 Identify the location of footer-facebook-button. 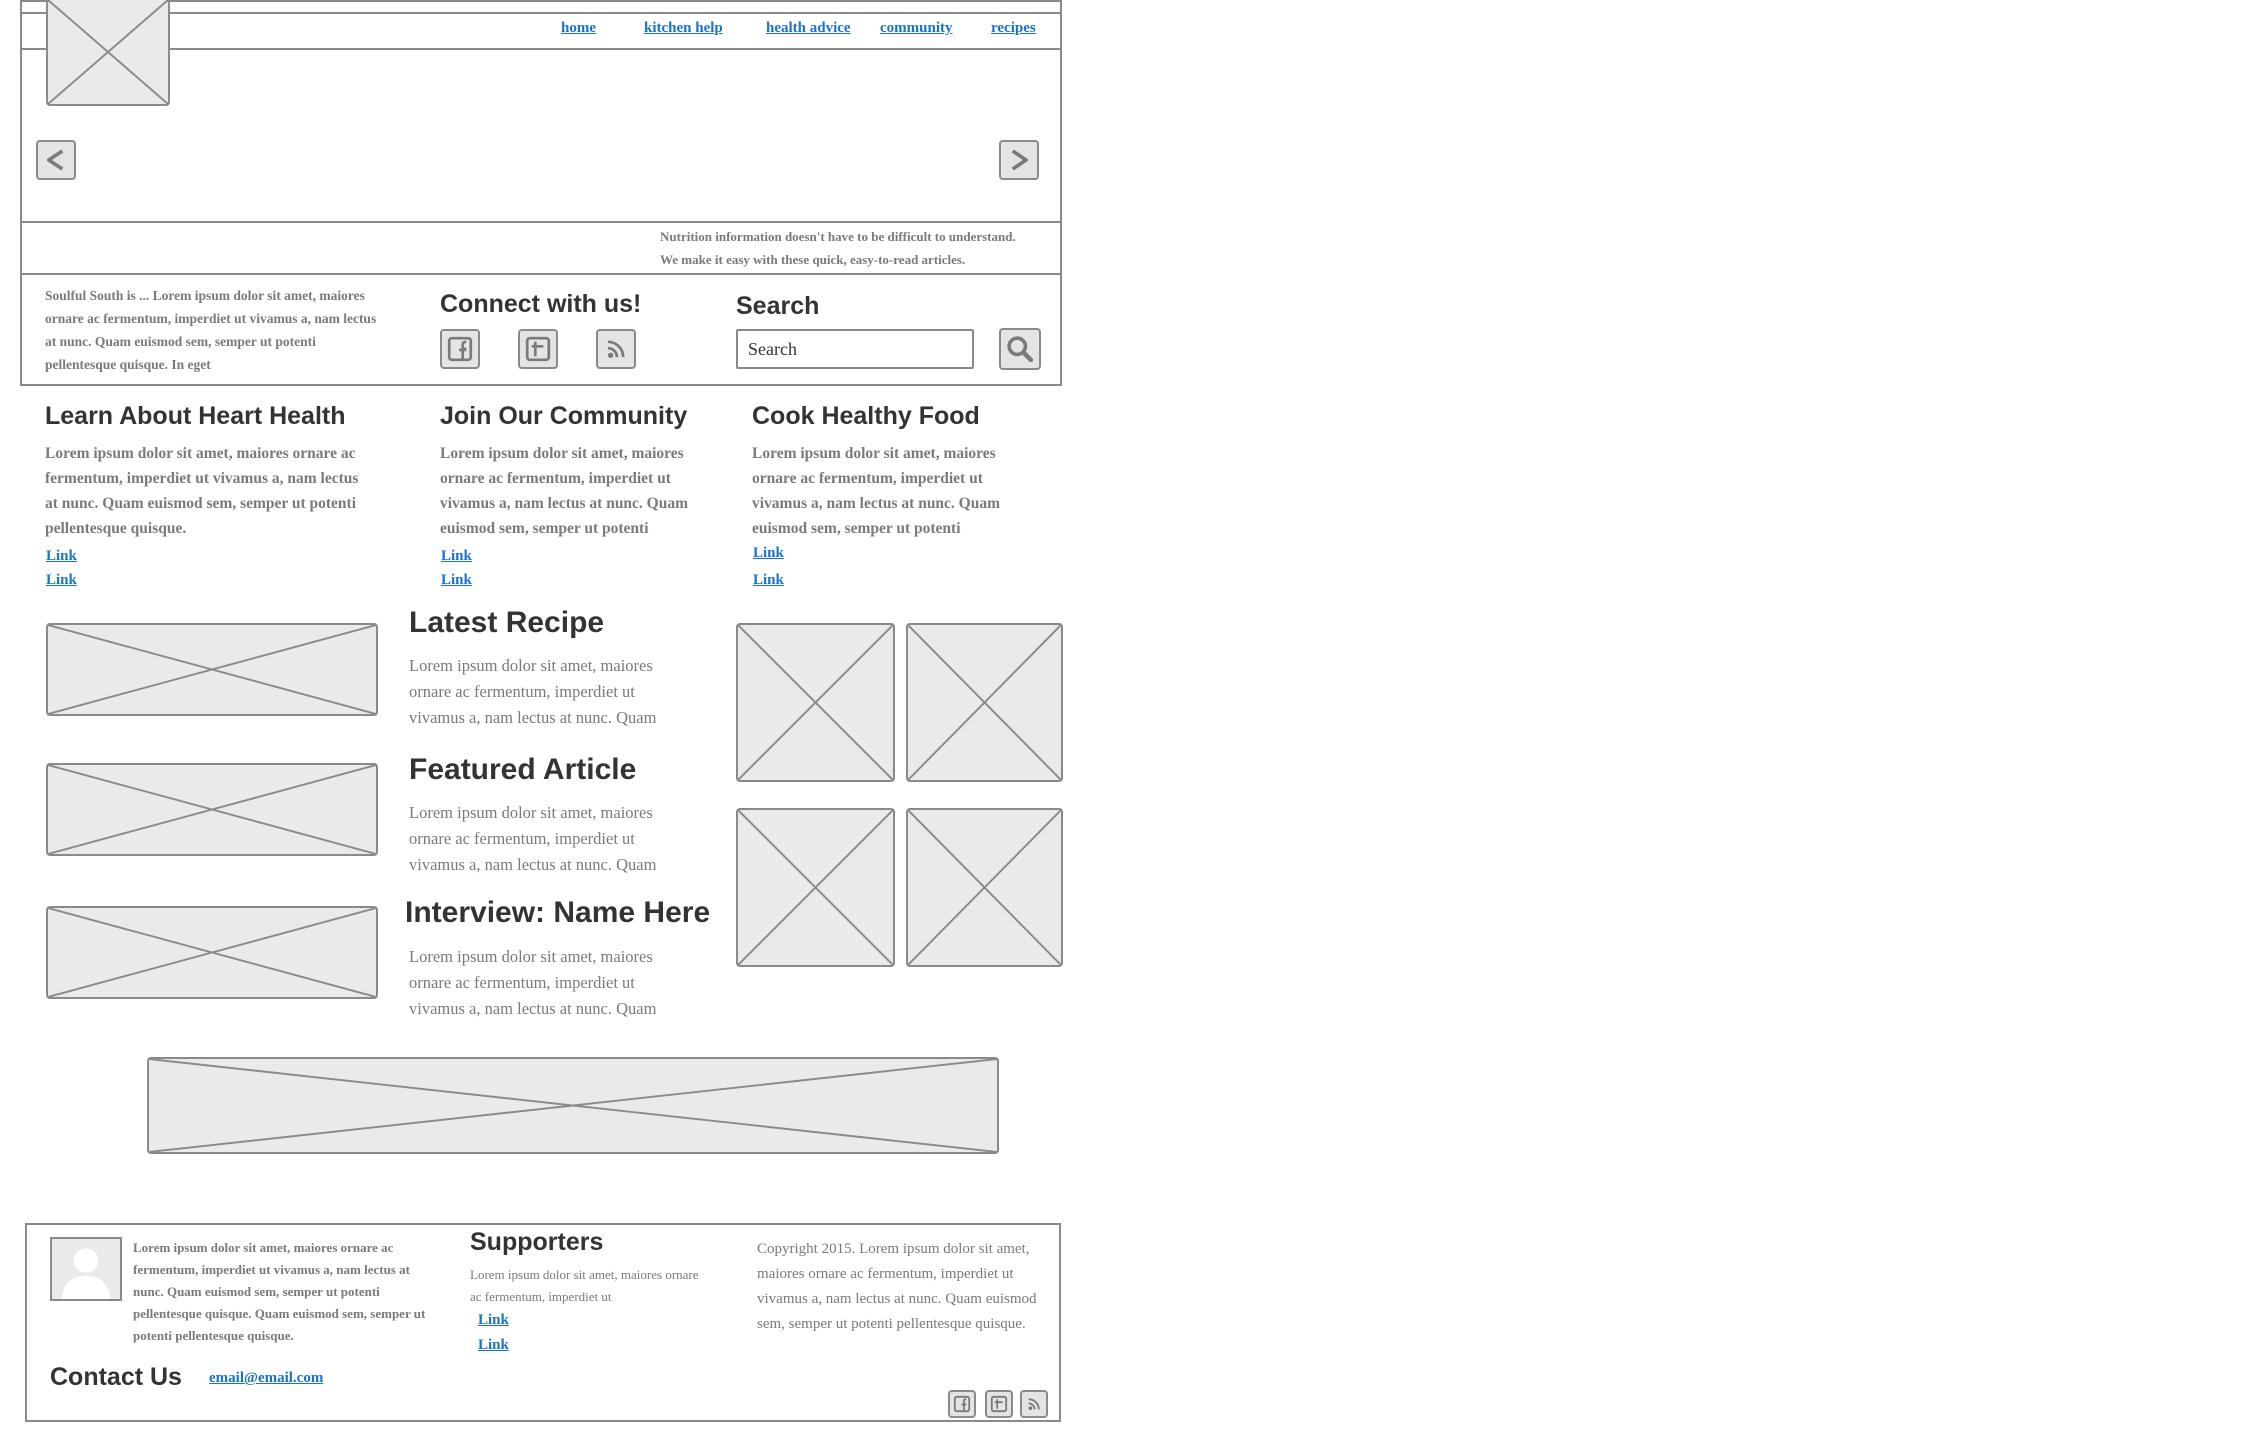
(962, 1404).